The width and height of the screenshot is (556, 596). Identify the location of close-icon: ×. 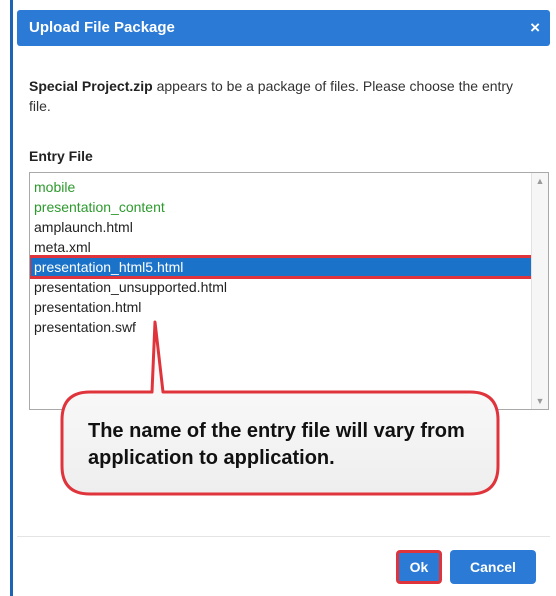
(535, 28).